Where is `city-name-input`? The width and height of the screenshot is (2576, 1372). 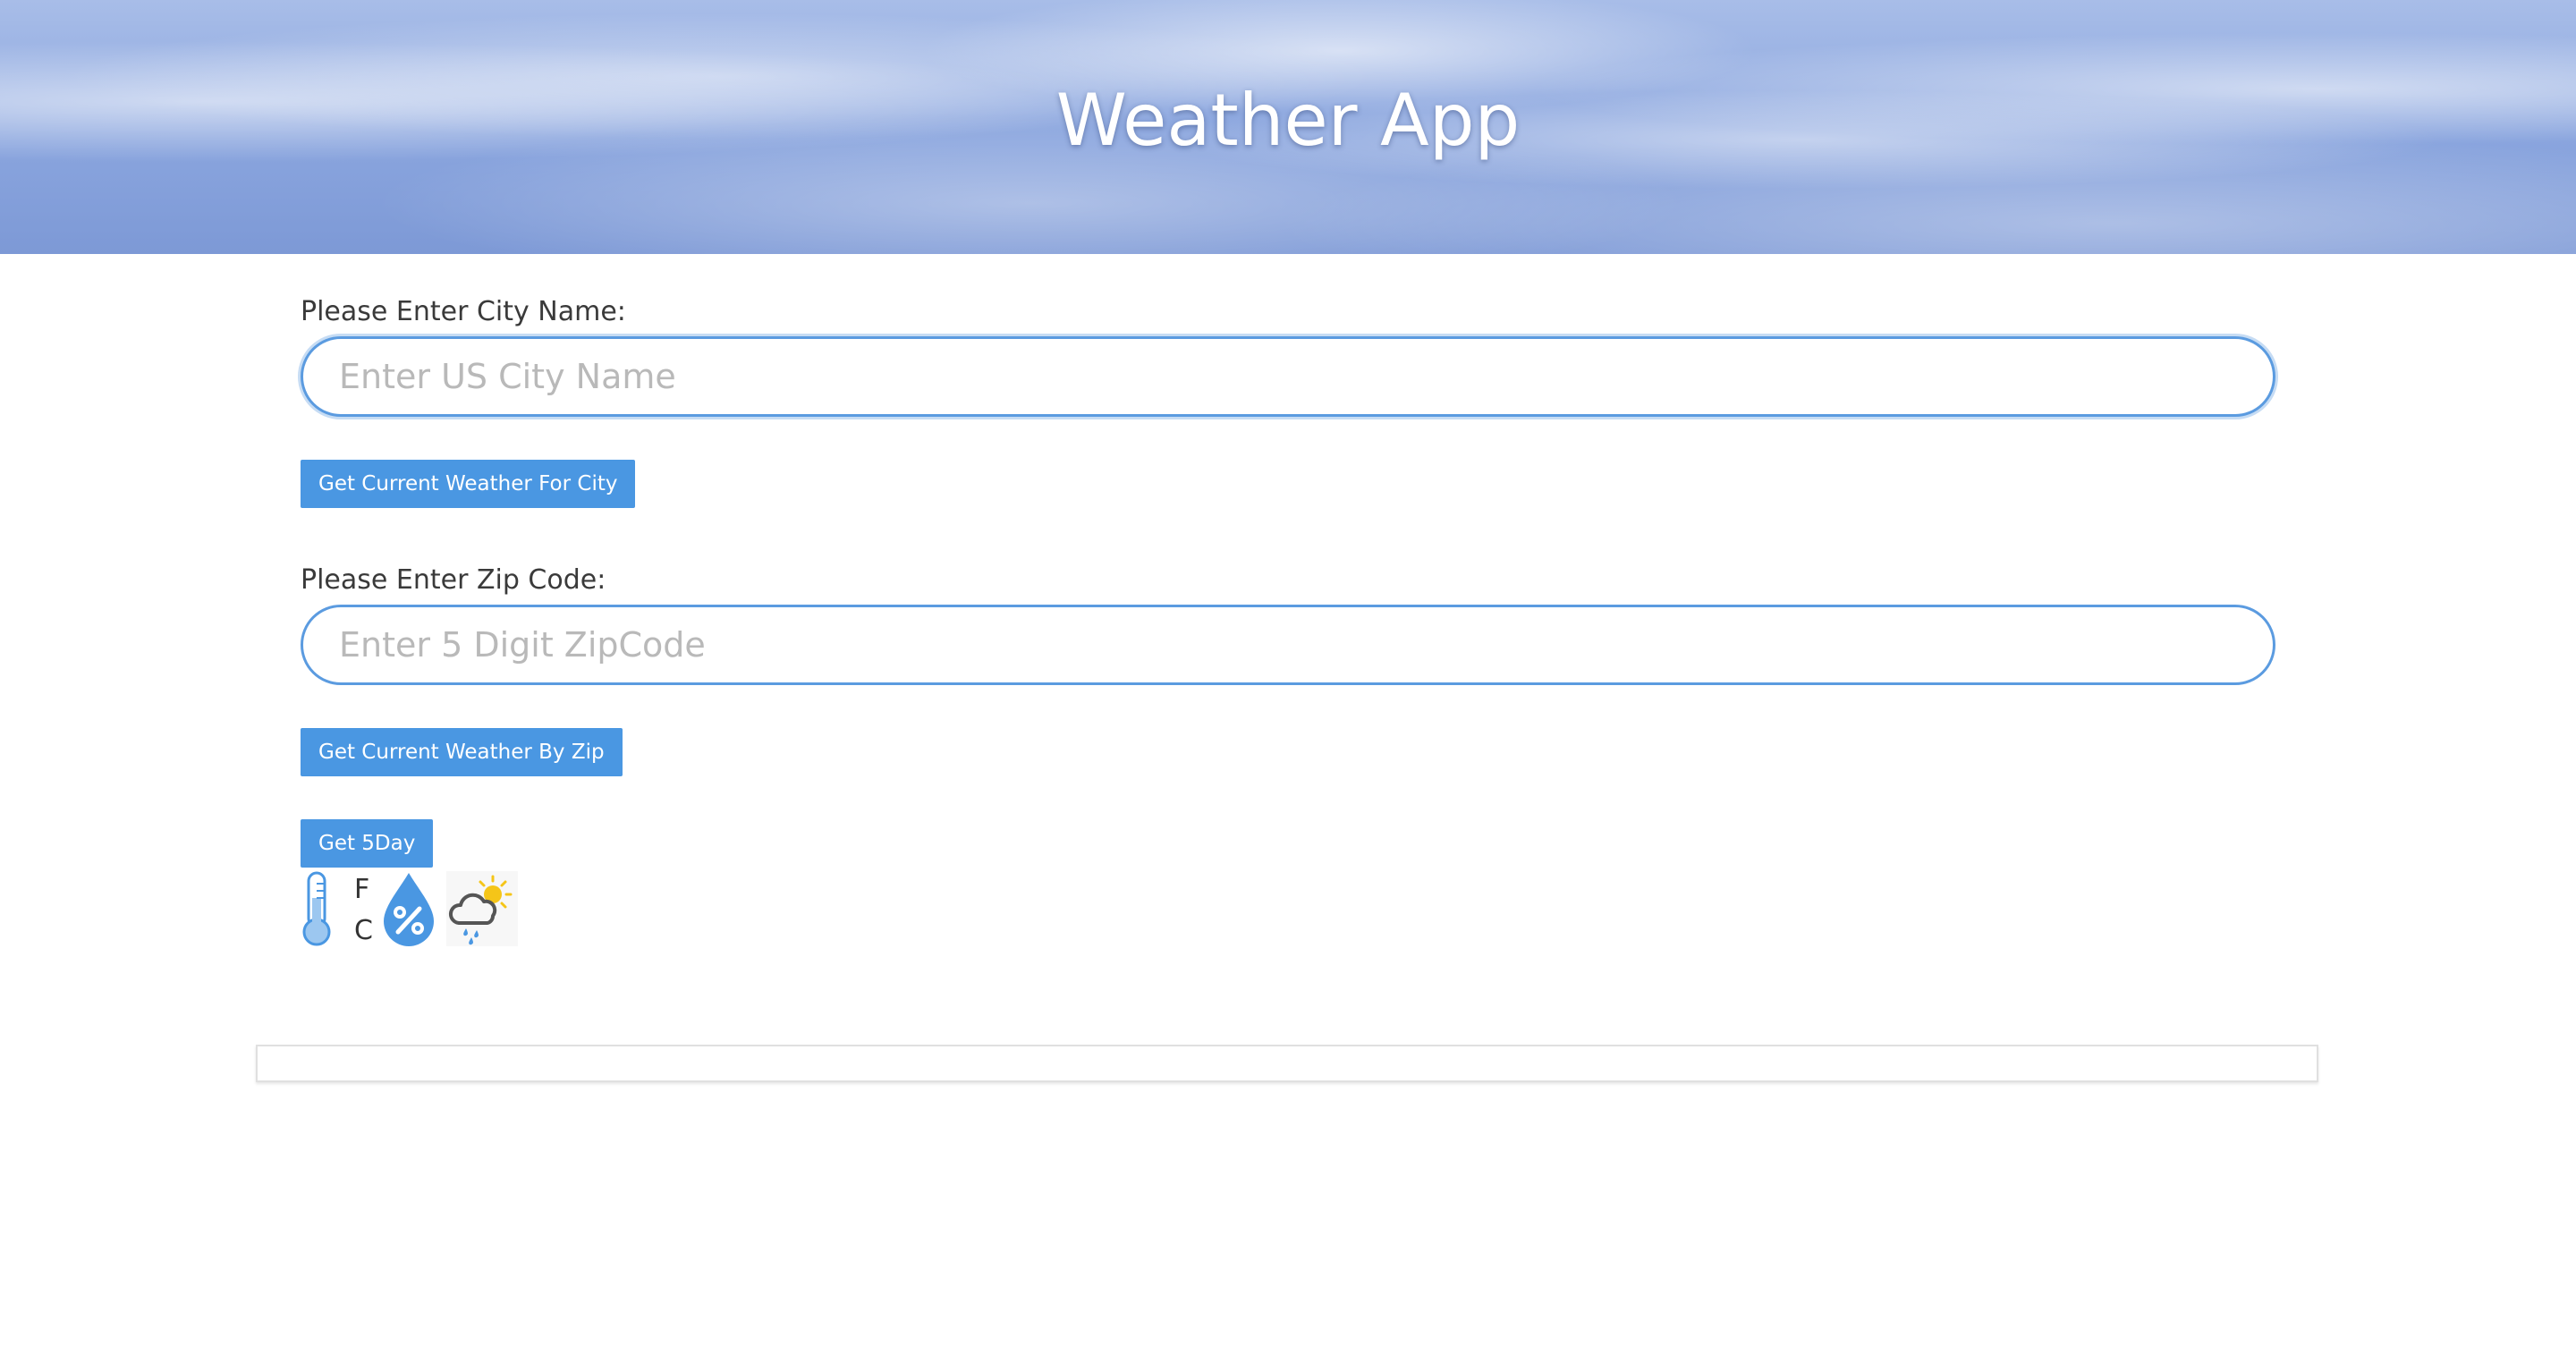
city-name-input is located at coordinates (1288, 376).